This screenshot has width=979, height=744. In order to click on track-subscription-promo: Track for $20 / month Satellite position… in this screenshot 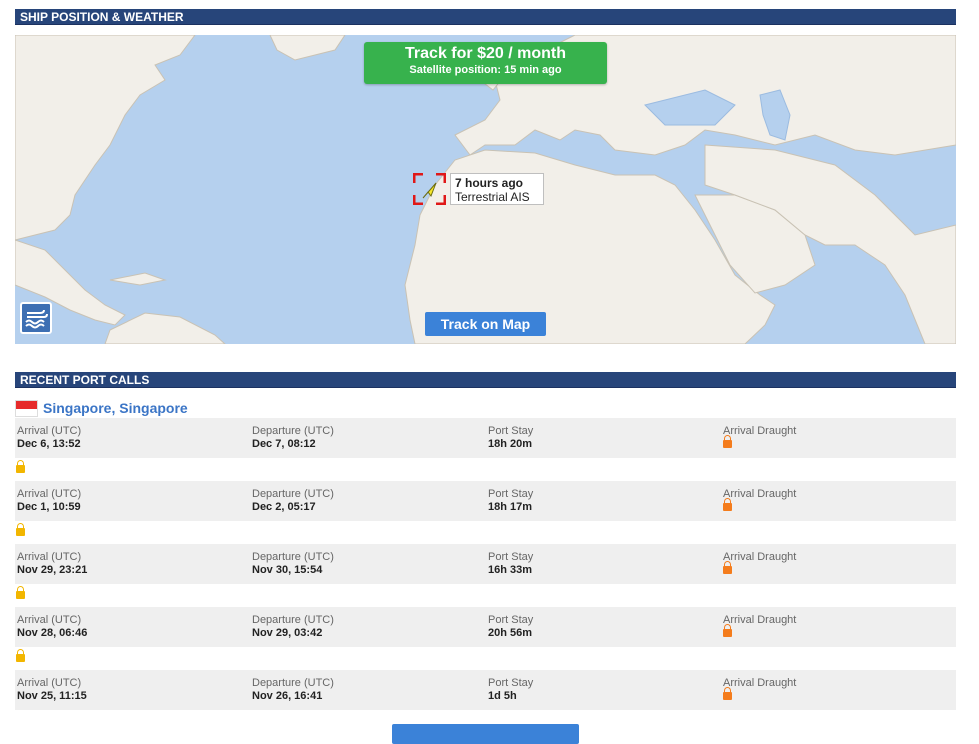, I will do `click(485, 63)`.